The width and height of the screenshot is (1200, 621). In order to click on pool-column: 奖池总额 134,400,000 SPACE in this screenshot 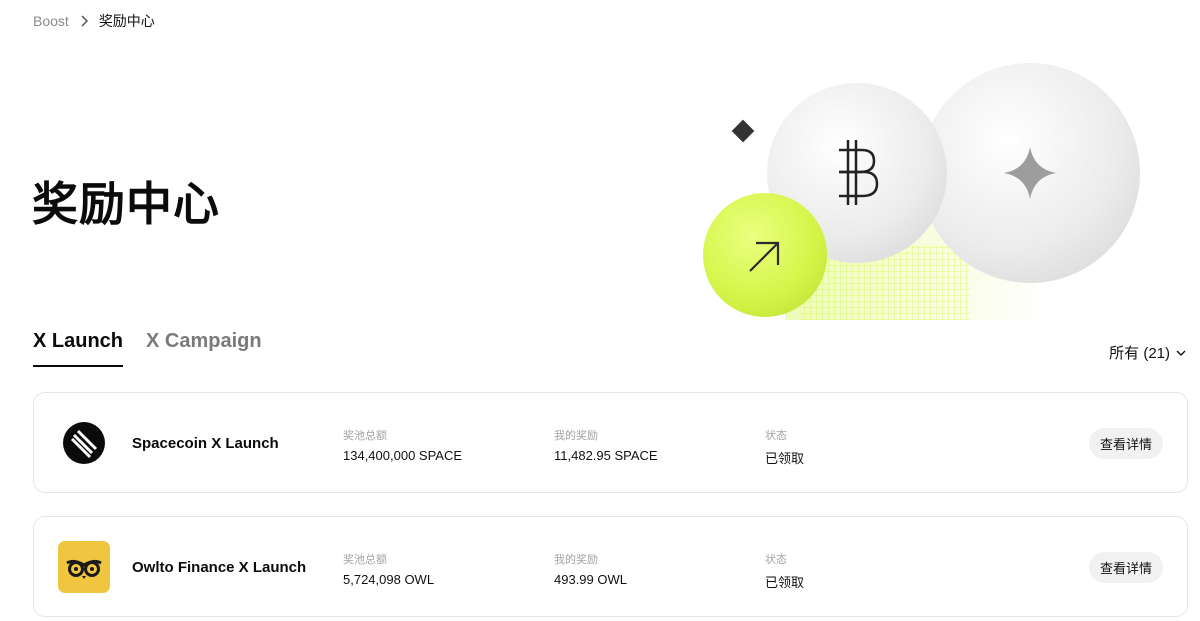, I will do `click(402, 445)`.